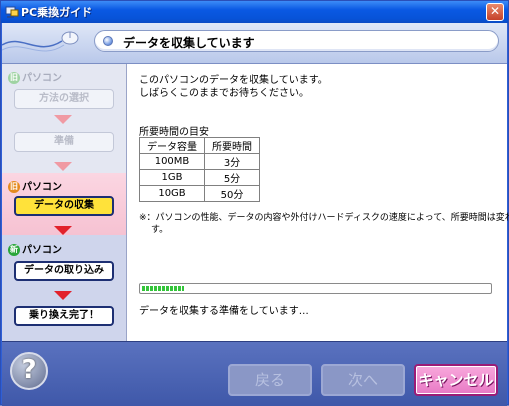 The height and width of the screenshot is (406, 509). Describe the element at coordinates (495, 12) in the screenshot. I see `close-button: ✕` at that location.